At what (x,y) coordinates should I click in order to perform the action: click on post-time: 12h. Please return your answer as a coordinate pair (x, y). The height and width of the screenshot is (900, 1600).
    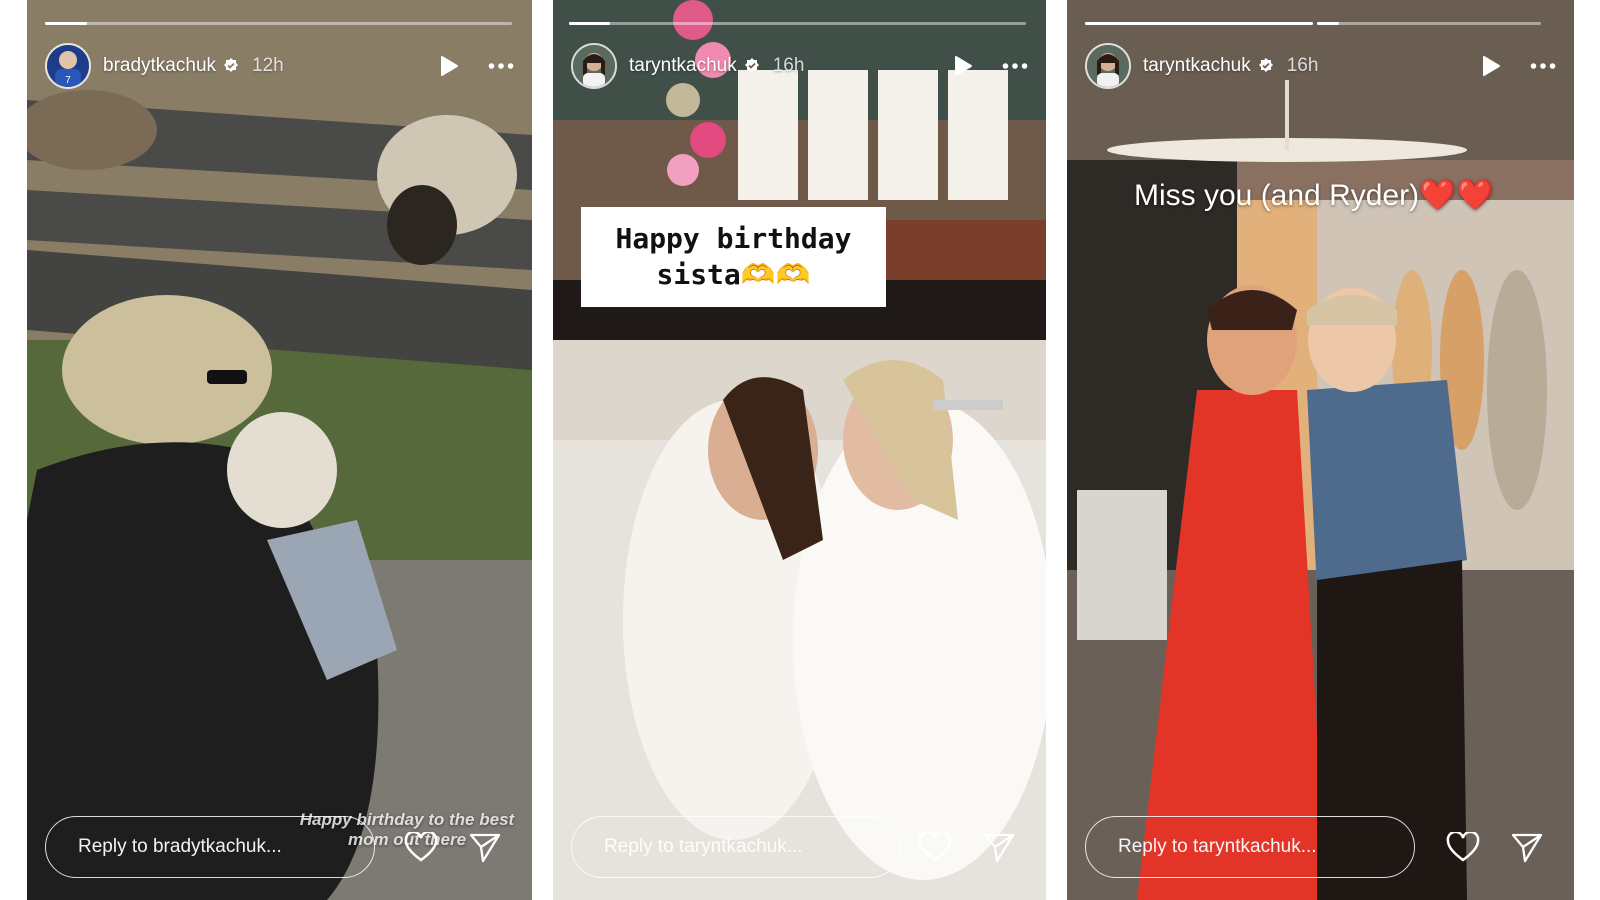
    Looking at the image, I should click on (268, 65).